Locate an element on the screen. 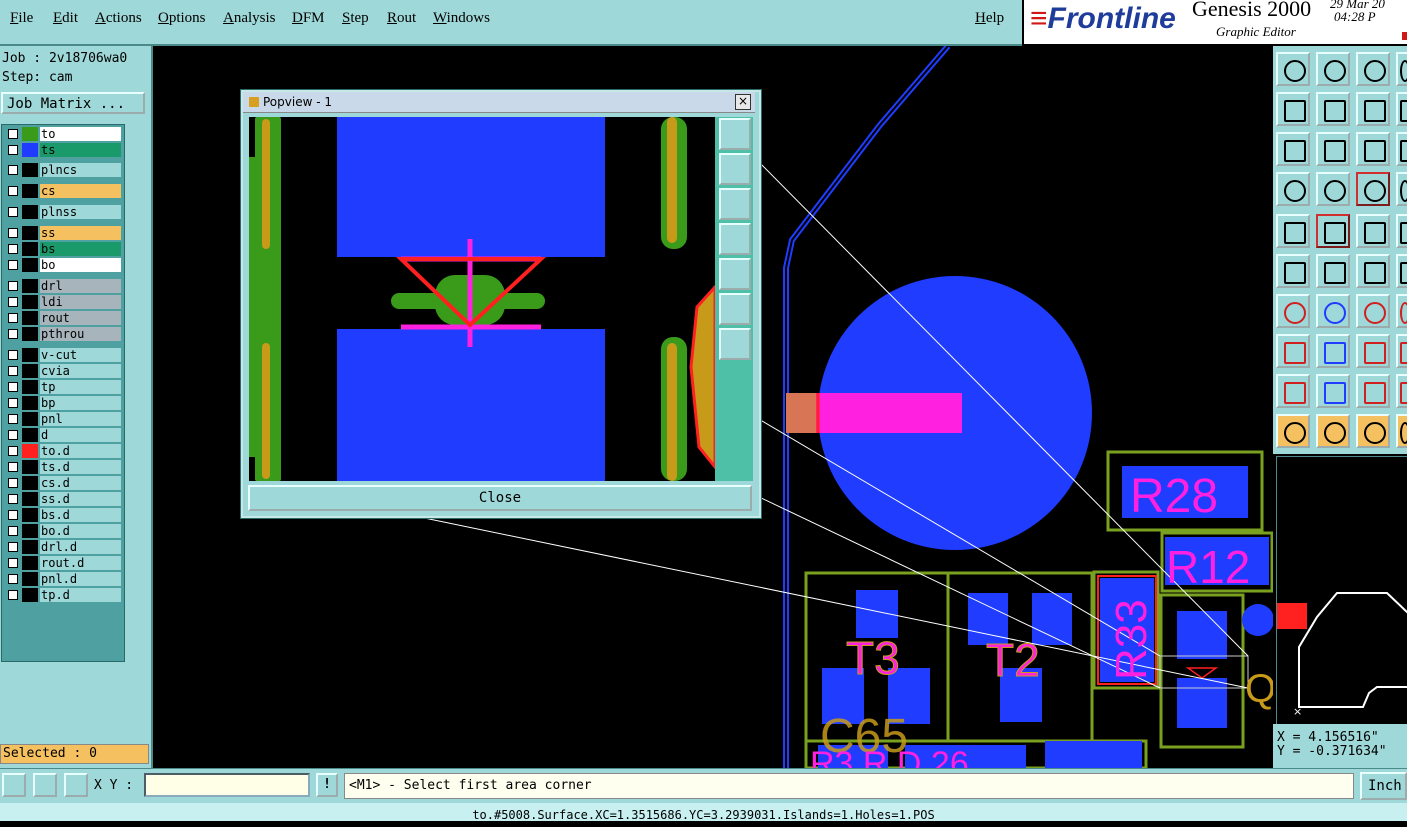 This screenshot has width=1407, height=827. xy-input is located at coordinates (227, 785).